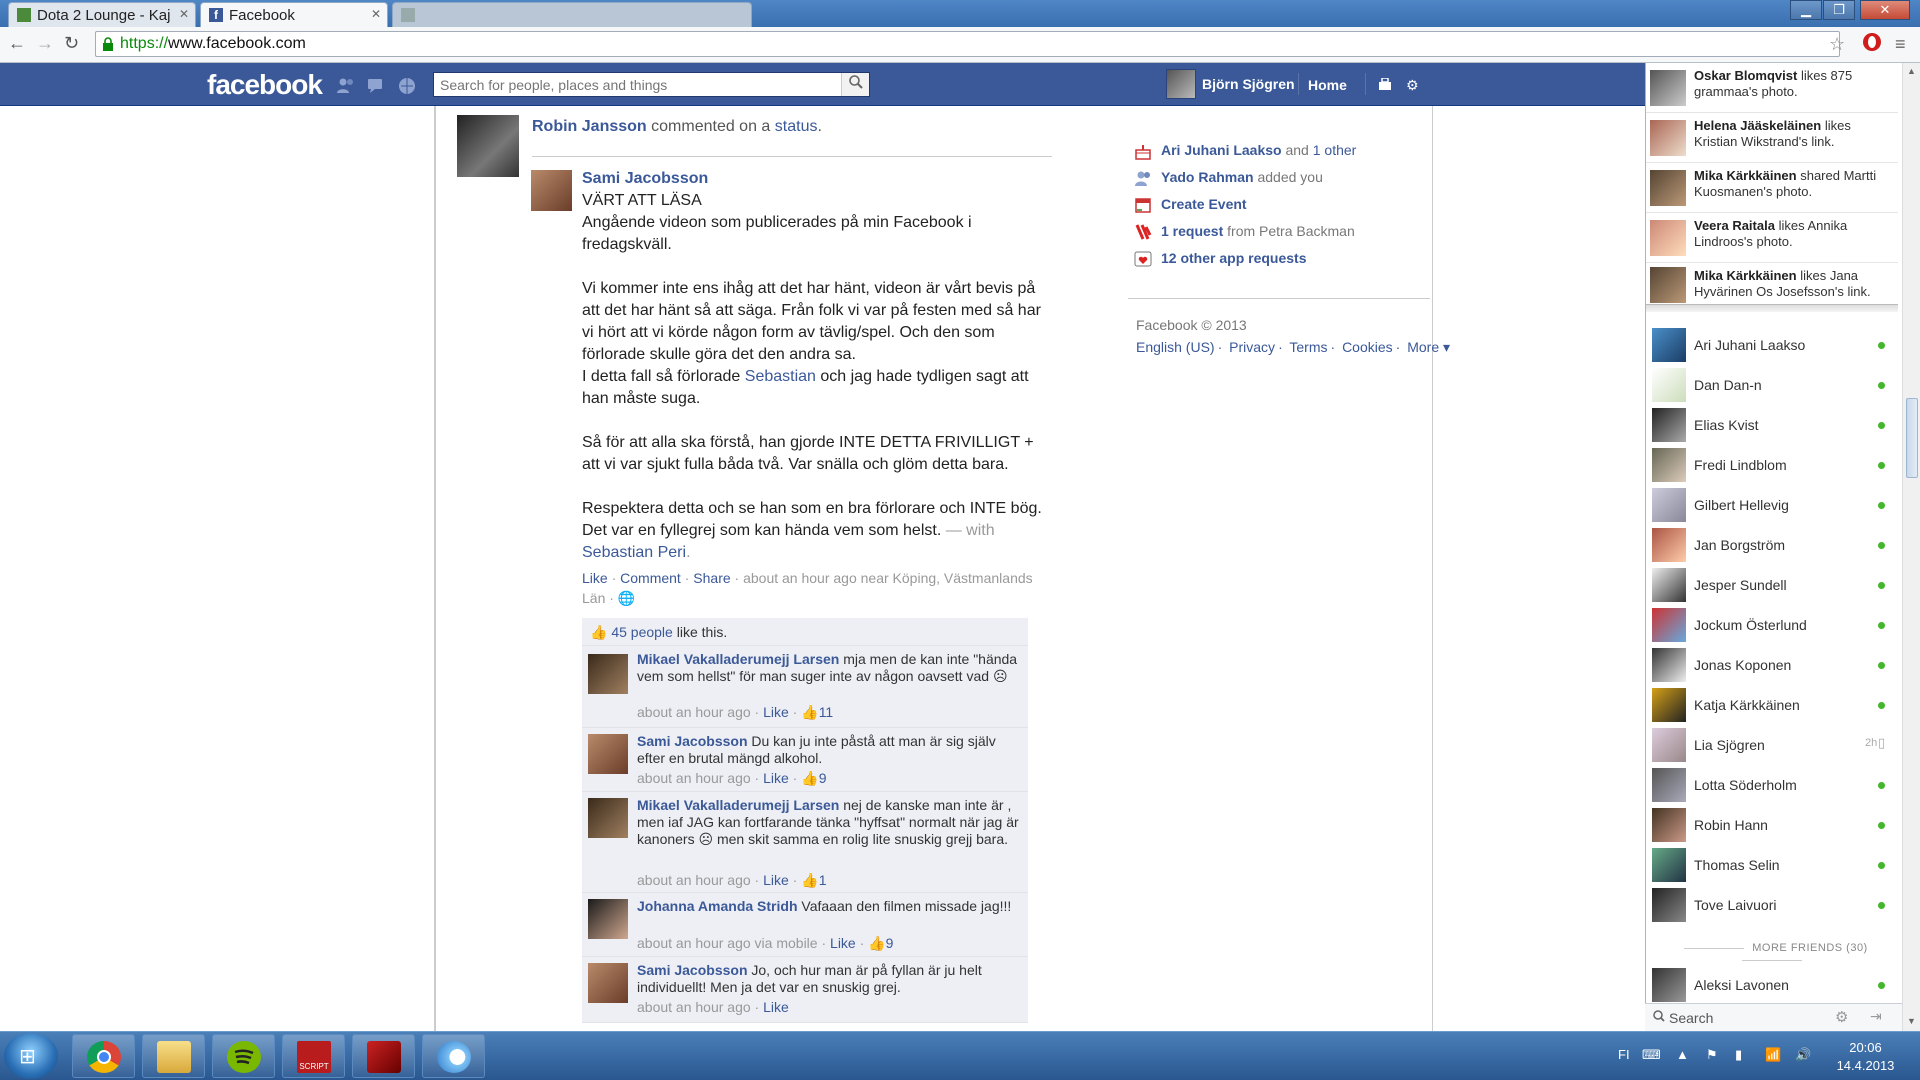  I want to click on post-author: Sami Jacobsson, so click(817, 179).